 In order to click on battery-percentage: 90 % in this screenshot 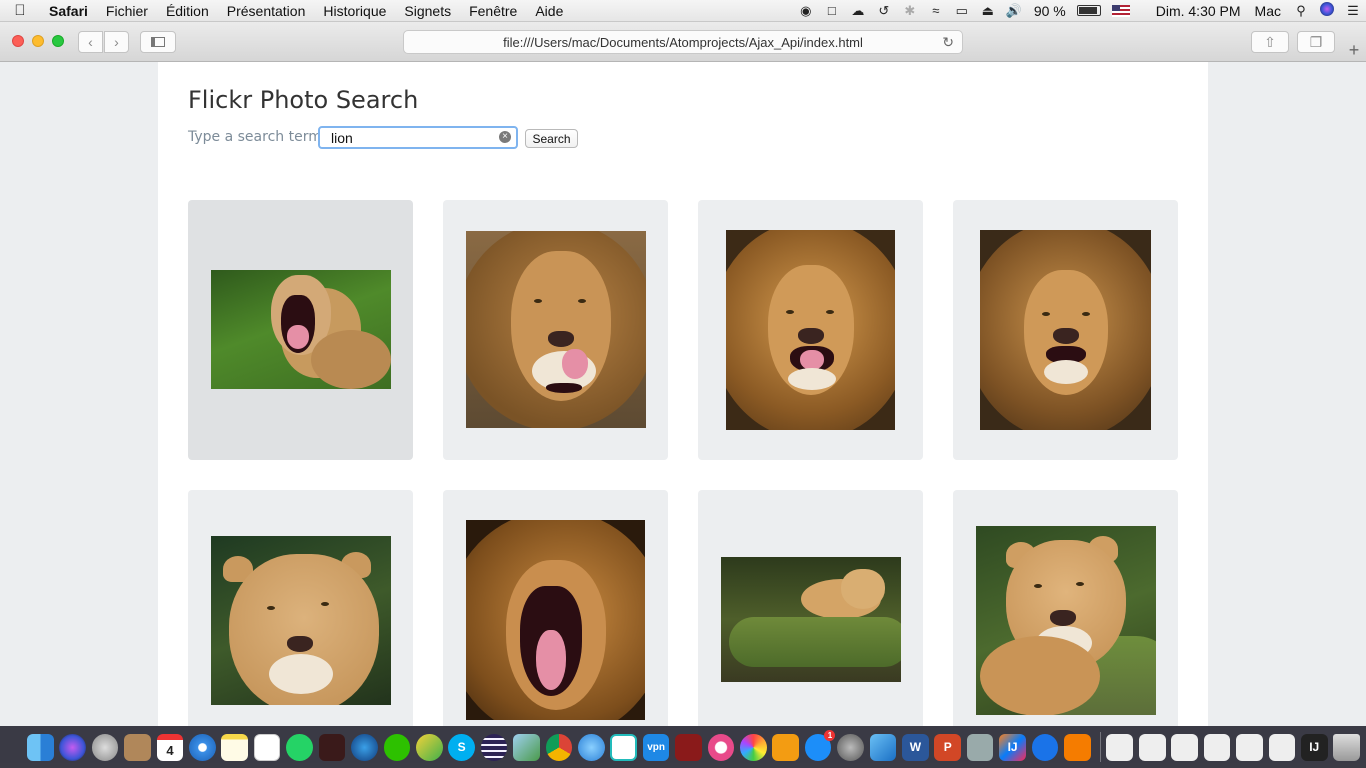, I will do `click(1050, 11)`.